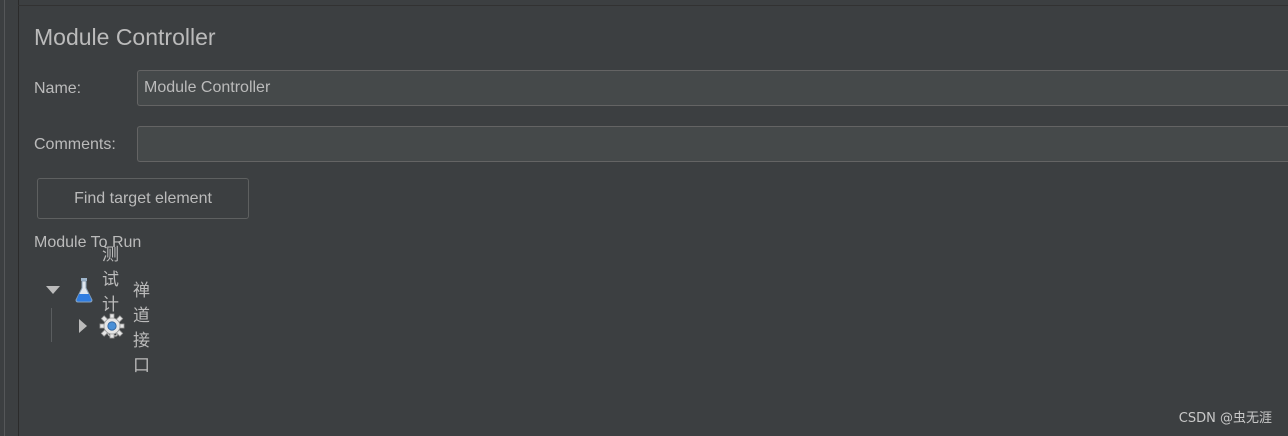  I want to click on left-rail, so click(9, 218).